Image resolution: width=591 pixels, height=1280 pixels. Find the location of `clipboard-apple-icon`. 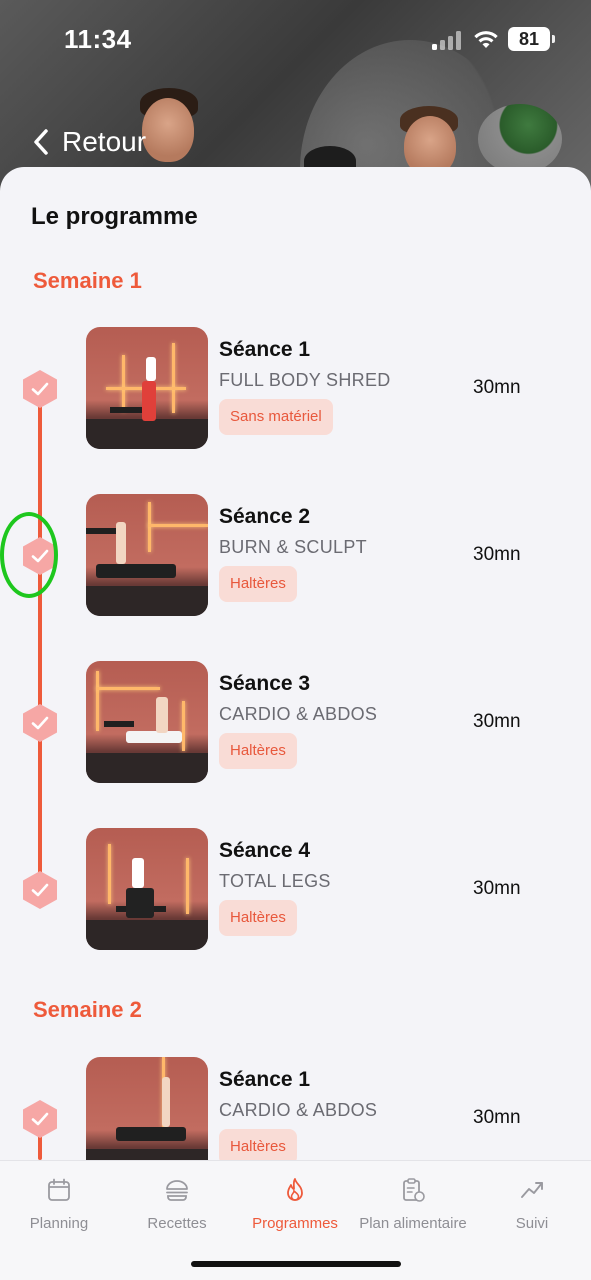

clipboard-apple-icon is located at coordinates (414, 1190).